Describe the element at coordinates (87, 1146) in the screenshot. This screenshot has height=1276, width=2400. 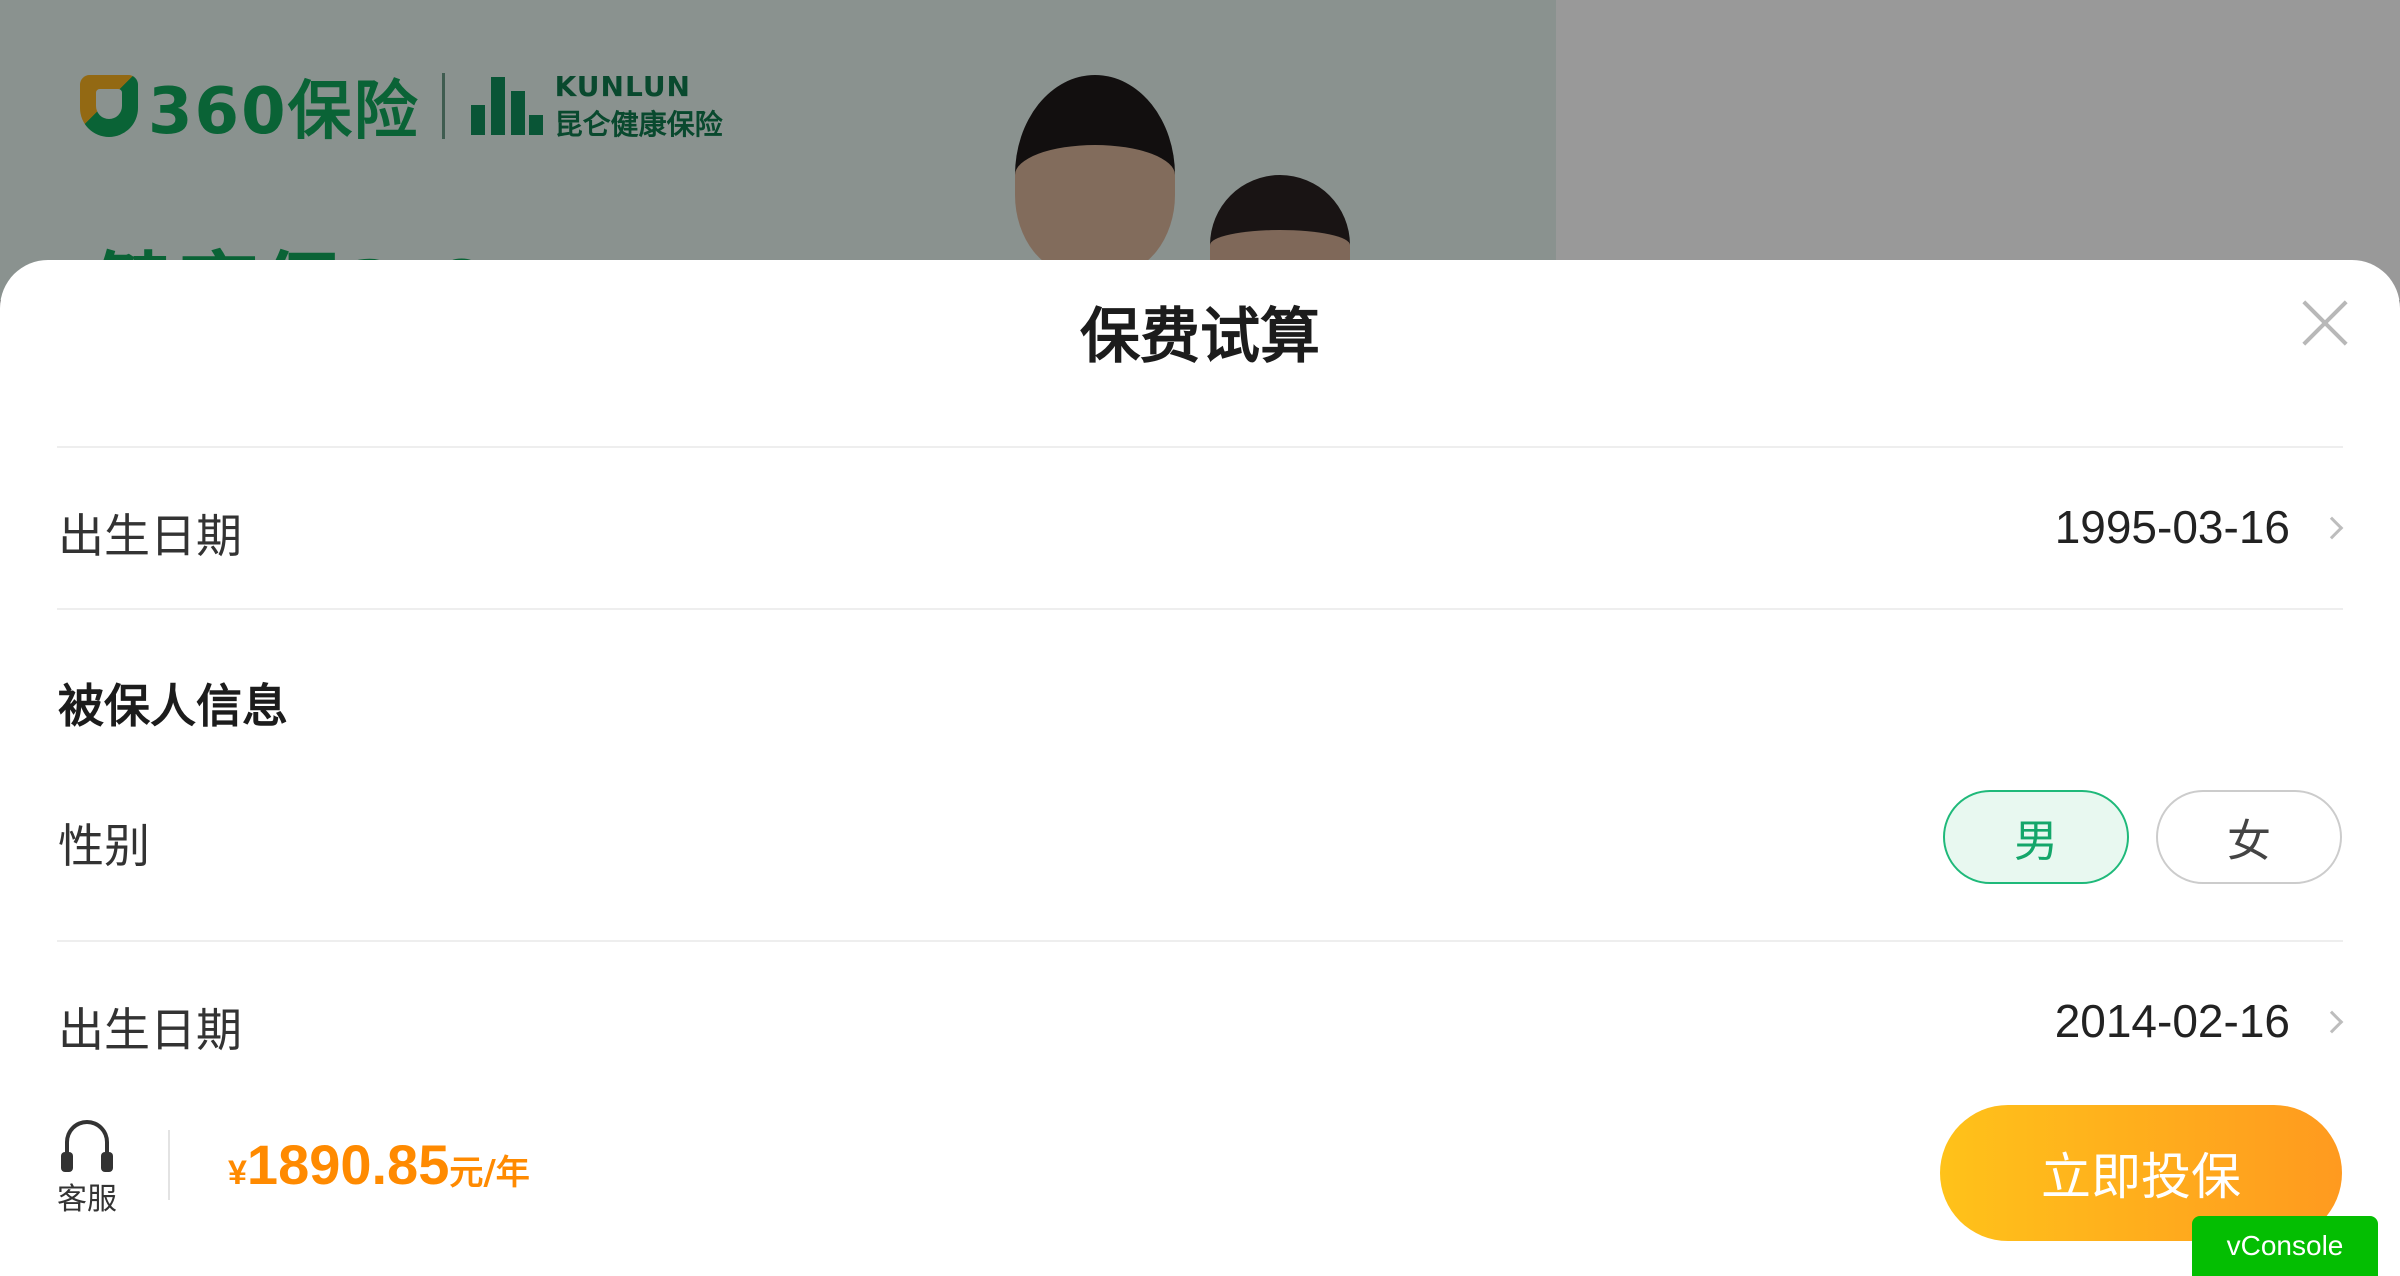
I see `headset-icon` at that location.